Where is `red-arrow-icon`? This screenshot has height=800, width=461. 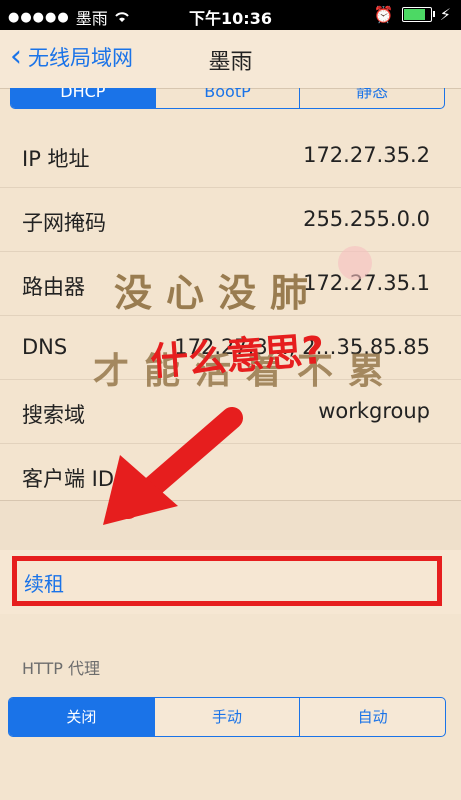 red-arrow-icon is located at coordinates (173, 466).